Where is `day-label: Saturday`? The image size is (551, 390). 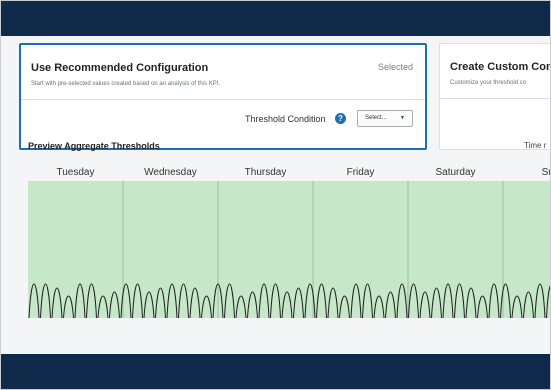 day-label: Saturday is located at coordinates (455, 172).